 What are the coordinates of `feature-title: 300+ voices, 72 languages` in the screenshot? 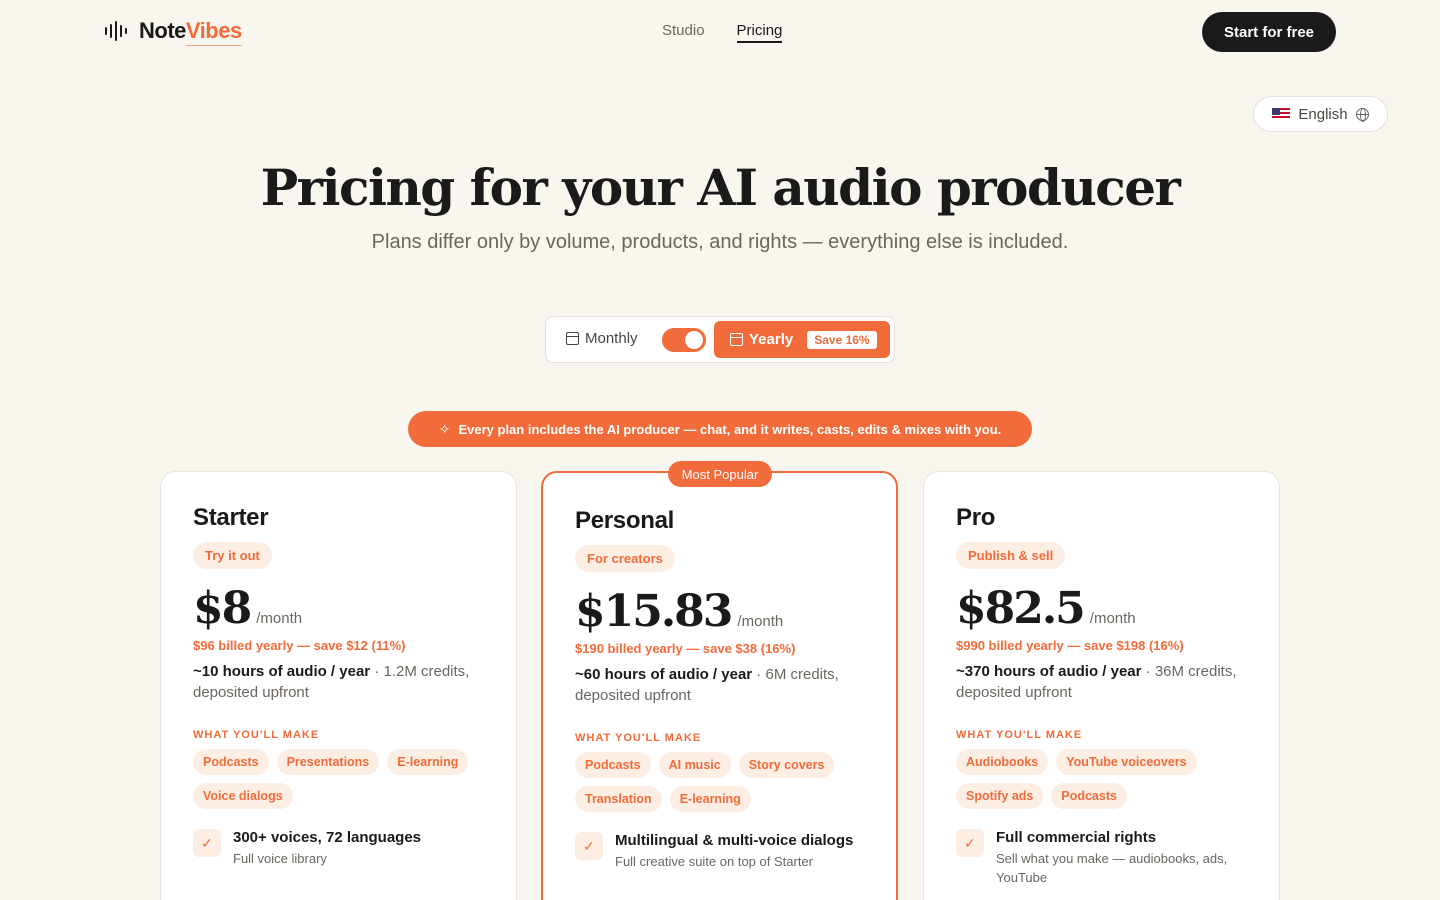 It's located at (327, 837).